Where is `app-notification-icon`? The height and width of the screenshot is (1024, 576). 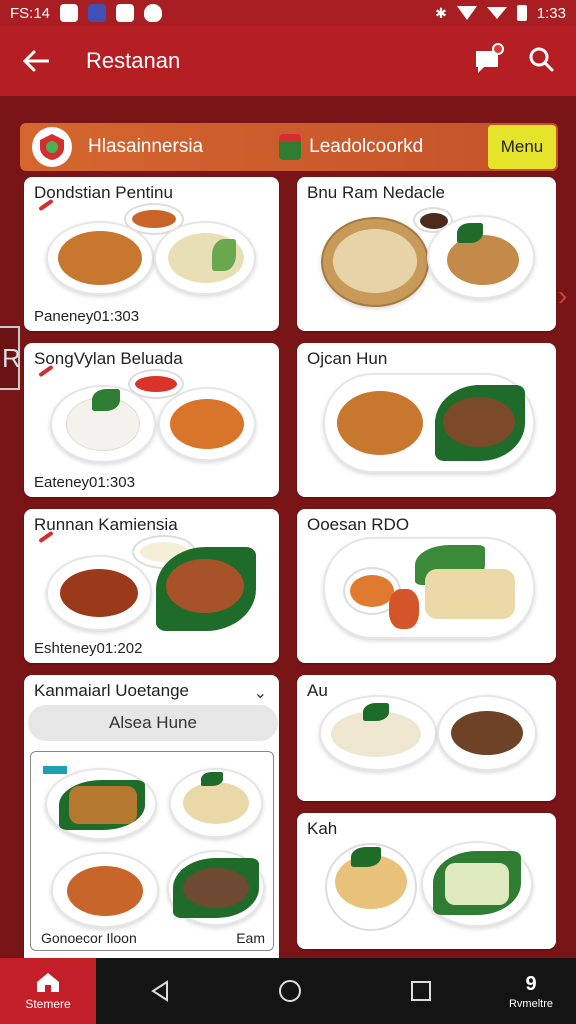 app-notification-icon is located at coordinates (97, 13).